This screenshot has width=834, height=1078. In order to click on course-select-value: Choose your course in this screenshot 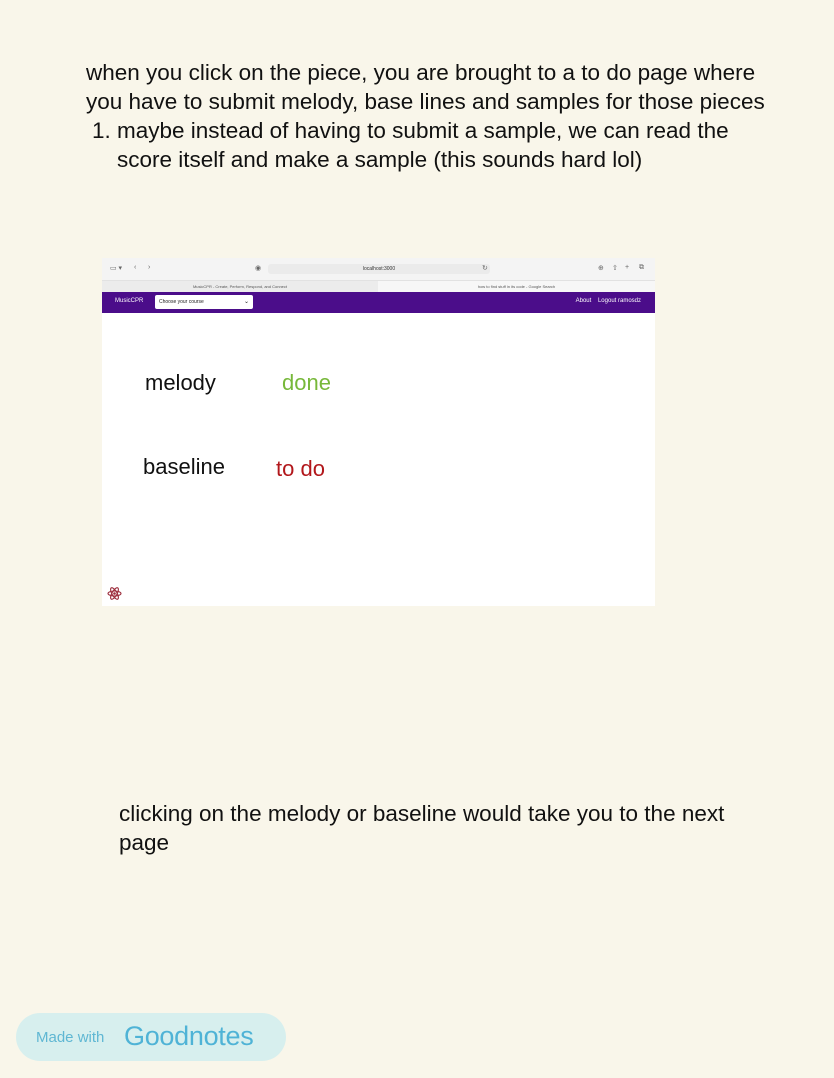, I will do `click(181, 302)`.